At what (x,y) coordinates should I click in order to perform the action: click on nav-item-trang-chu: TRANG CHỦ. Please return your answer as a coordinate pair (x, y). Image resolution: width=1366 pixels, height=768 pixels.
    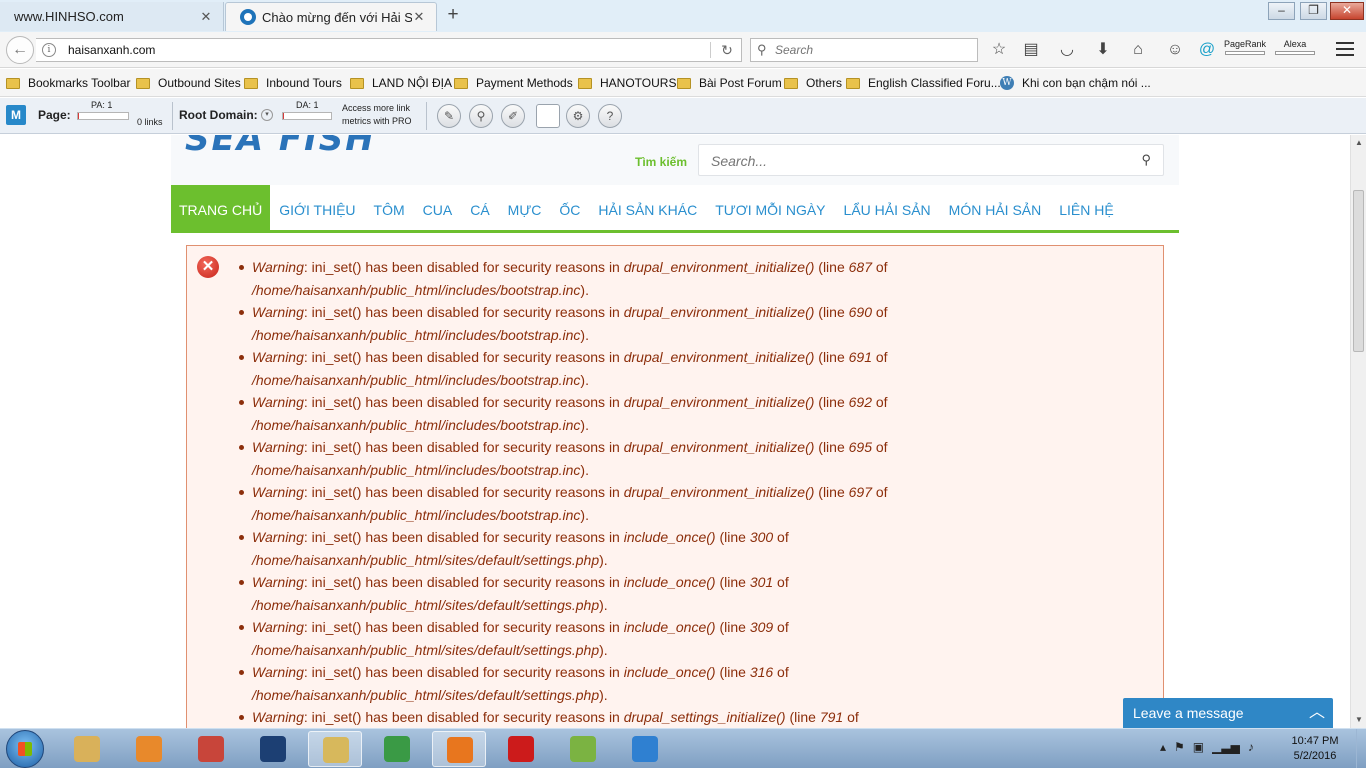
    Looking at the image, I should click on (221, 207).